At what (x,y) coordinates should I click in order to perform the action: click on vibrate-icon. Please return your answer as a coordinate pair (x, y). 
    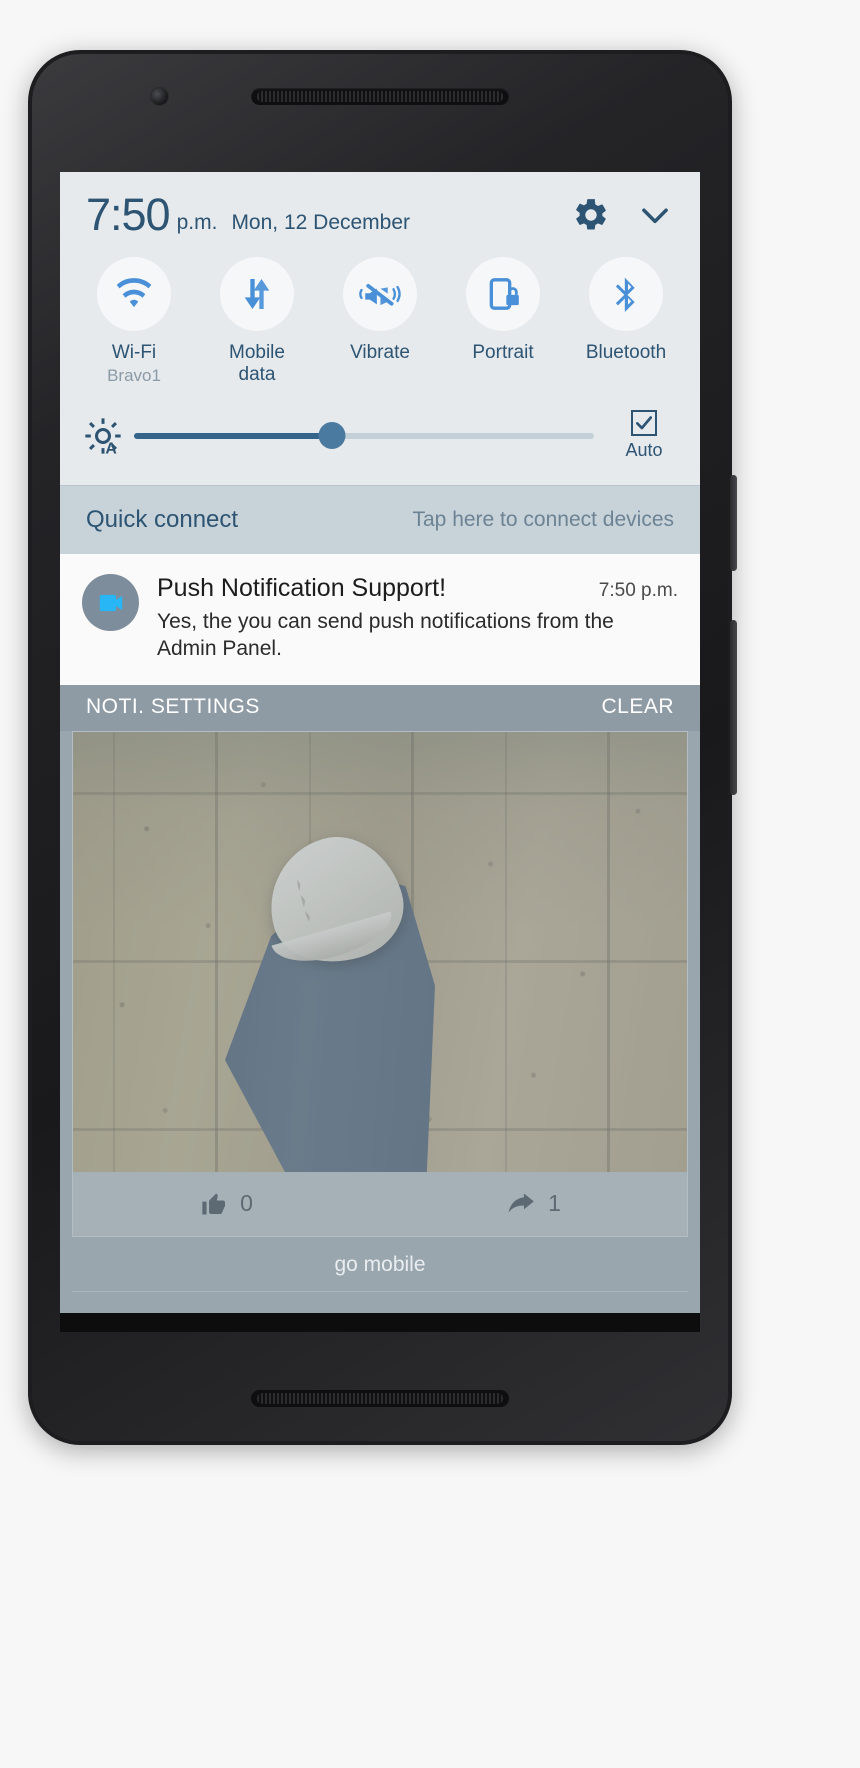
    Looking at the image, I should click on (380, 294).